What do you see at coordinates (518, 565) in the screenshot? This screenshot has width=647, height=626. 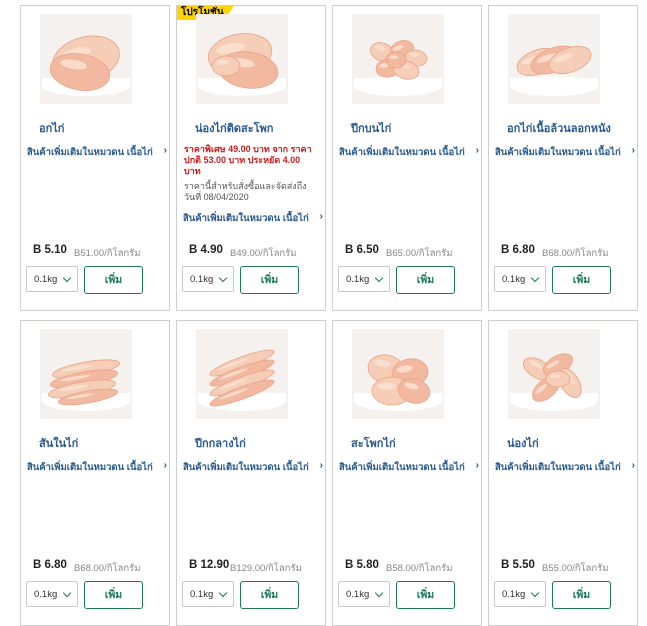 I see `product-price: B 5.50` at bounding box center [518, 565].